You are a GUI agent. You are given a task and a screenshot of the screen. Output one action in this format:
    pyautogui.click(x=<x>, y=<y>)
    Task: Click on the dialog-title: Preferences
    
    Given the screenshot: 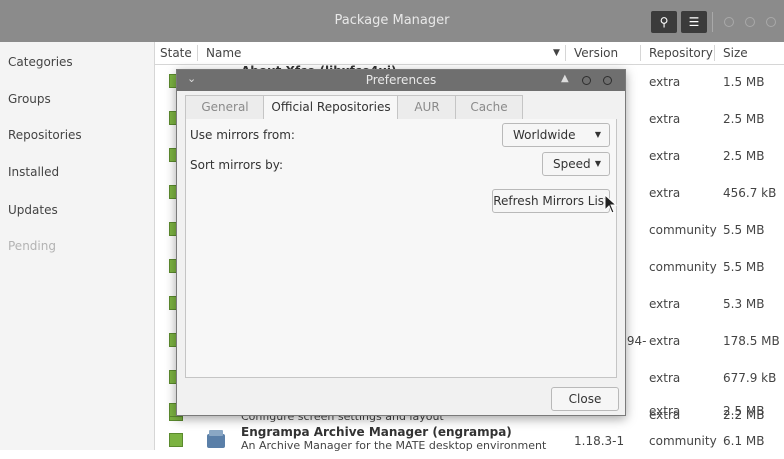 What is the action you would take?
    pyautogui.click(x=401, y=80)
    